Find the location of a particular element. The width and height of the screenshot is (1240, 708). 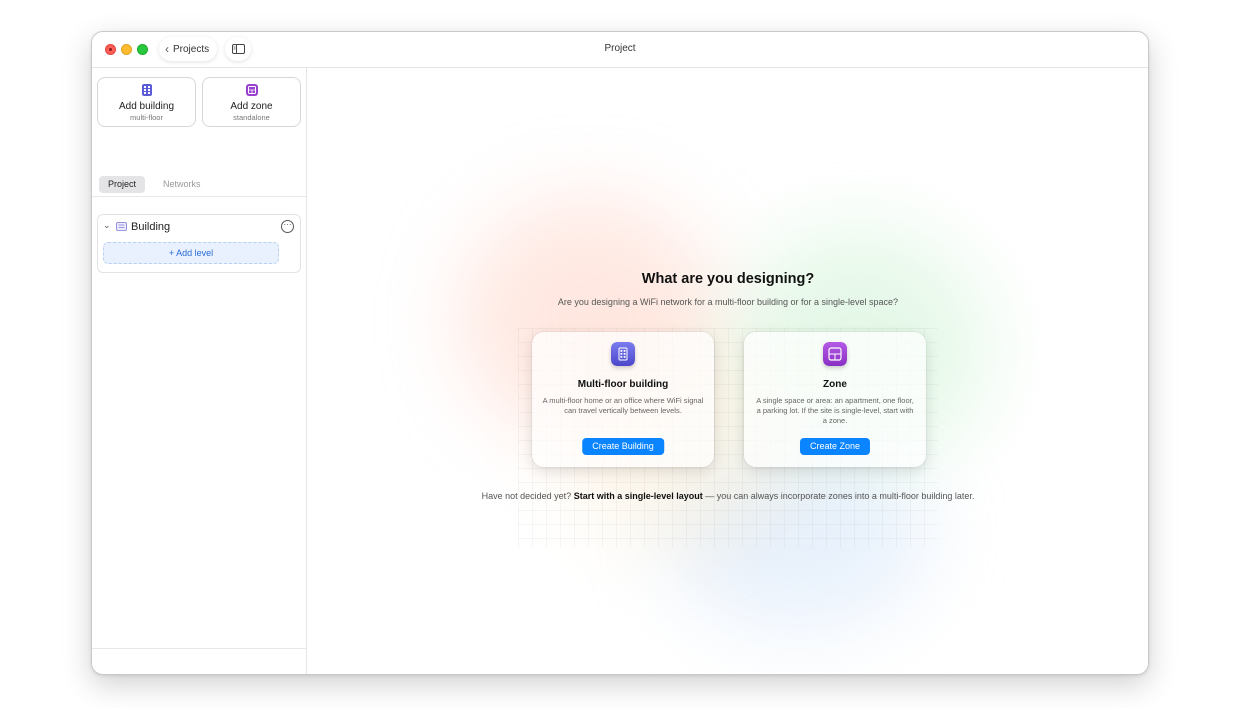

tab-project: Project is located at coordinates (122, 184).